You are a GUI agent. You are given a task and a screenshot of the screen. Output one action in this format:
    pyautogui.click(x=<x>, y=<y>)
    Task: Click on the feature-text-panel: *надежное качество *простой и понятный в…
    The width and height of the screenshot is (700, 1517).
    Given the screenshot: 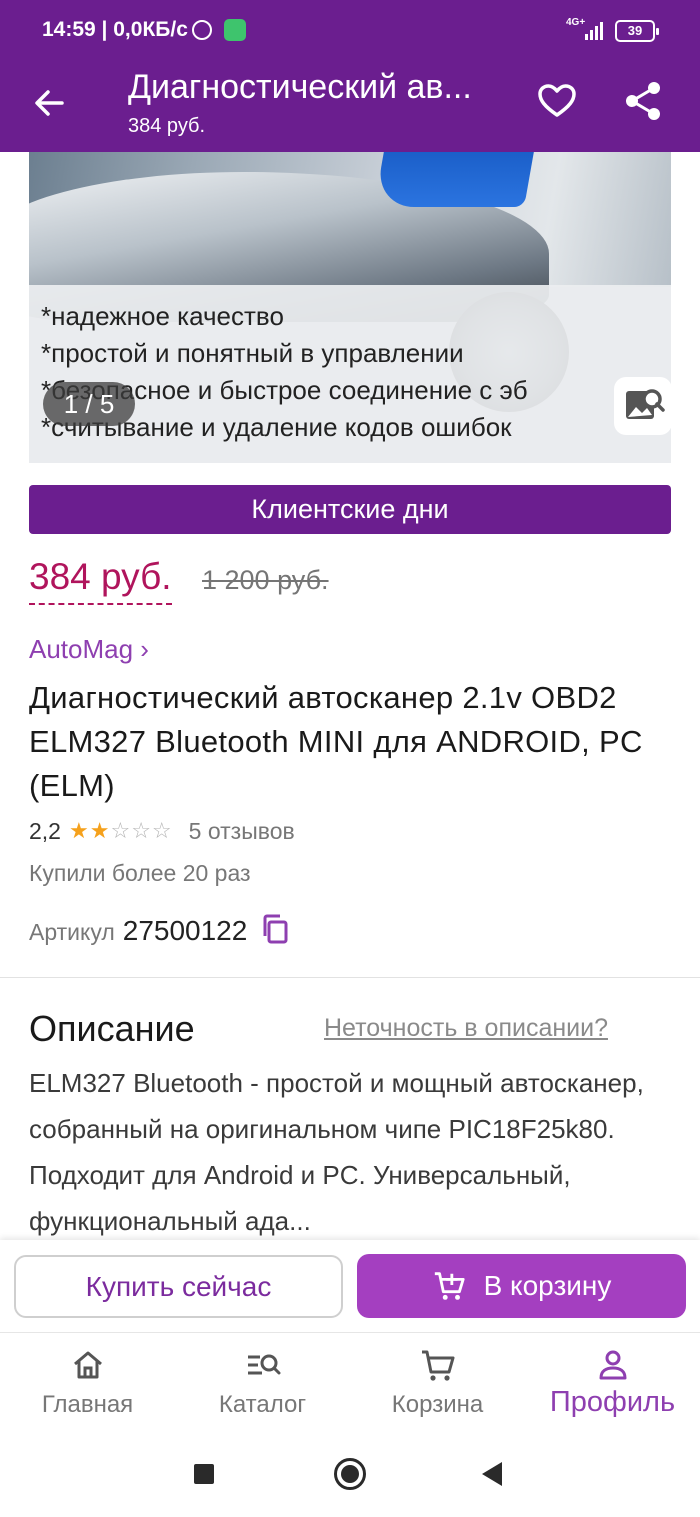 What is the action you would take?
    pyautogui.click(x=350, y=374)
    